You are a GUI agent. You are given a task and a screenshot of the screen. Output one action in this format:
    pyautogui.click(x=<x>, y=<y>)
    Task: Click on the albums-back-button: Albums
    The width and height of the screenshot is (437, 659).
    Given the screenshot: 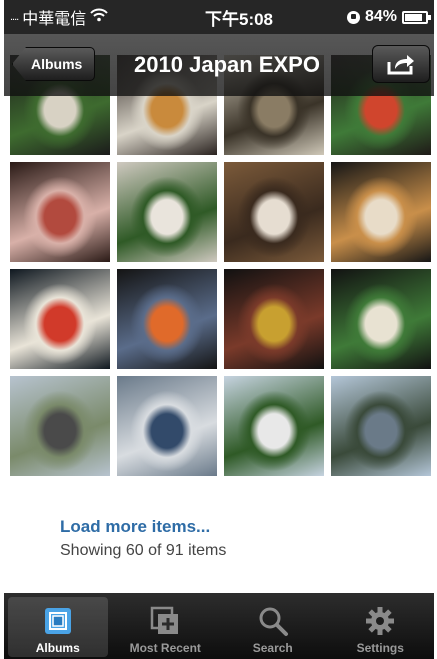 What is the action you would take?
    pyautogui.click(x=54, y=64)
    